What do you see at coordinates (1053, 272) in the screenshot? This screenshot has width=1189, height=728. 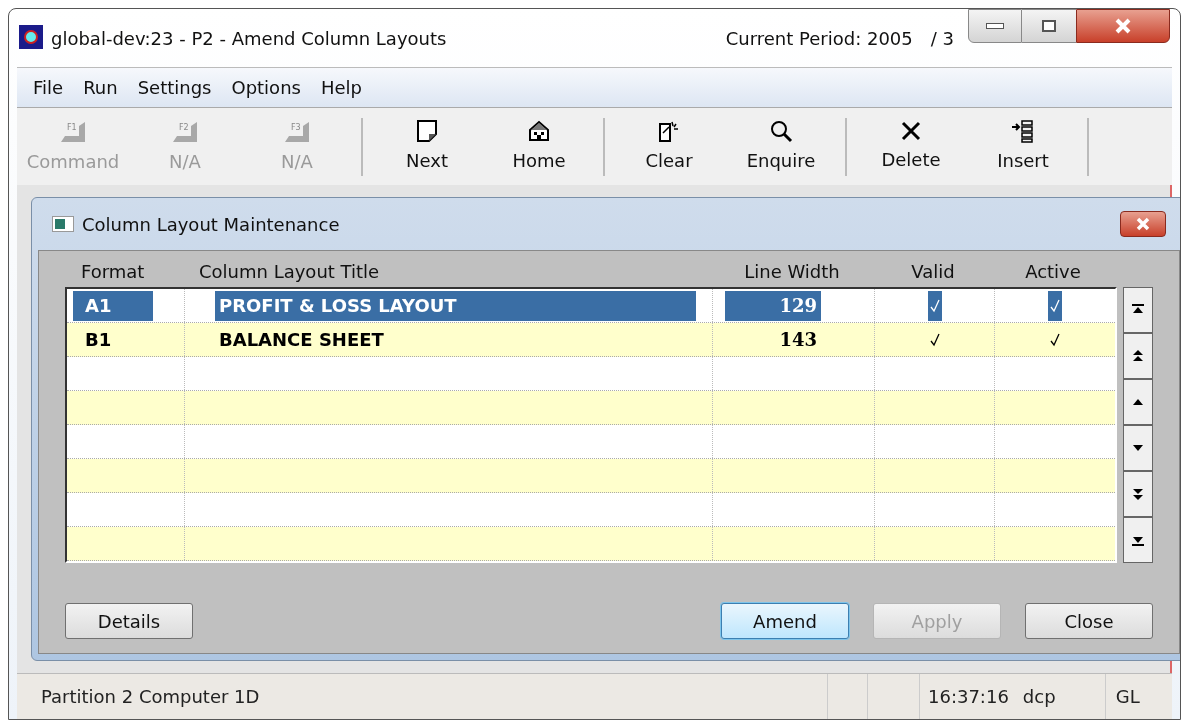 I see `column-header: Active` at bounding box center [1053, 272].